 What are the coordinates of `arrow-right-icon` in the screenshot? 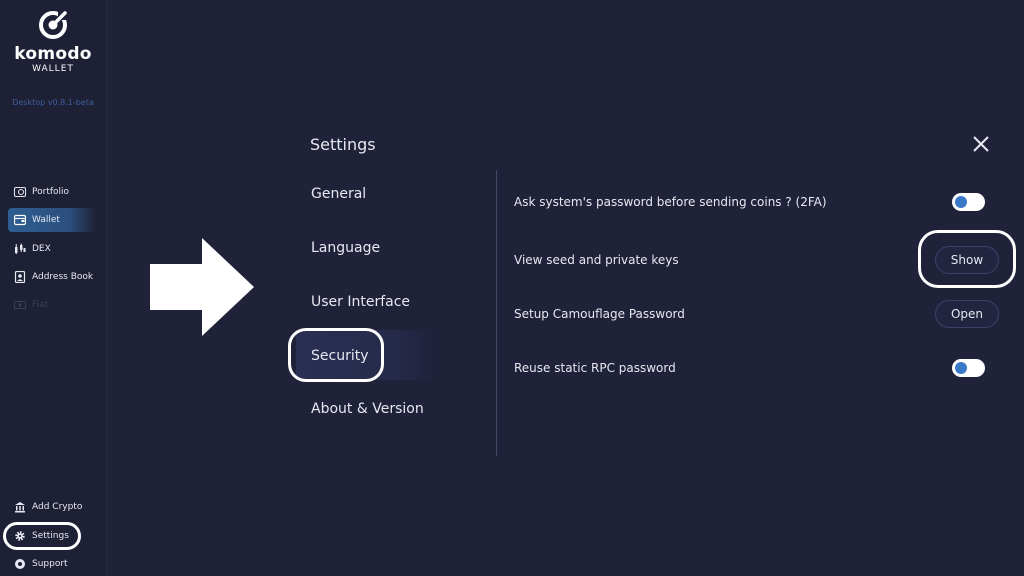 It's located at (202, 287).